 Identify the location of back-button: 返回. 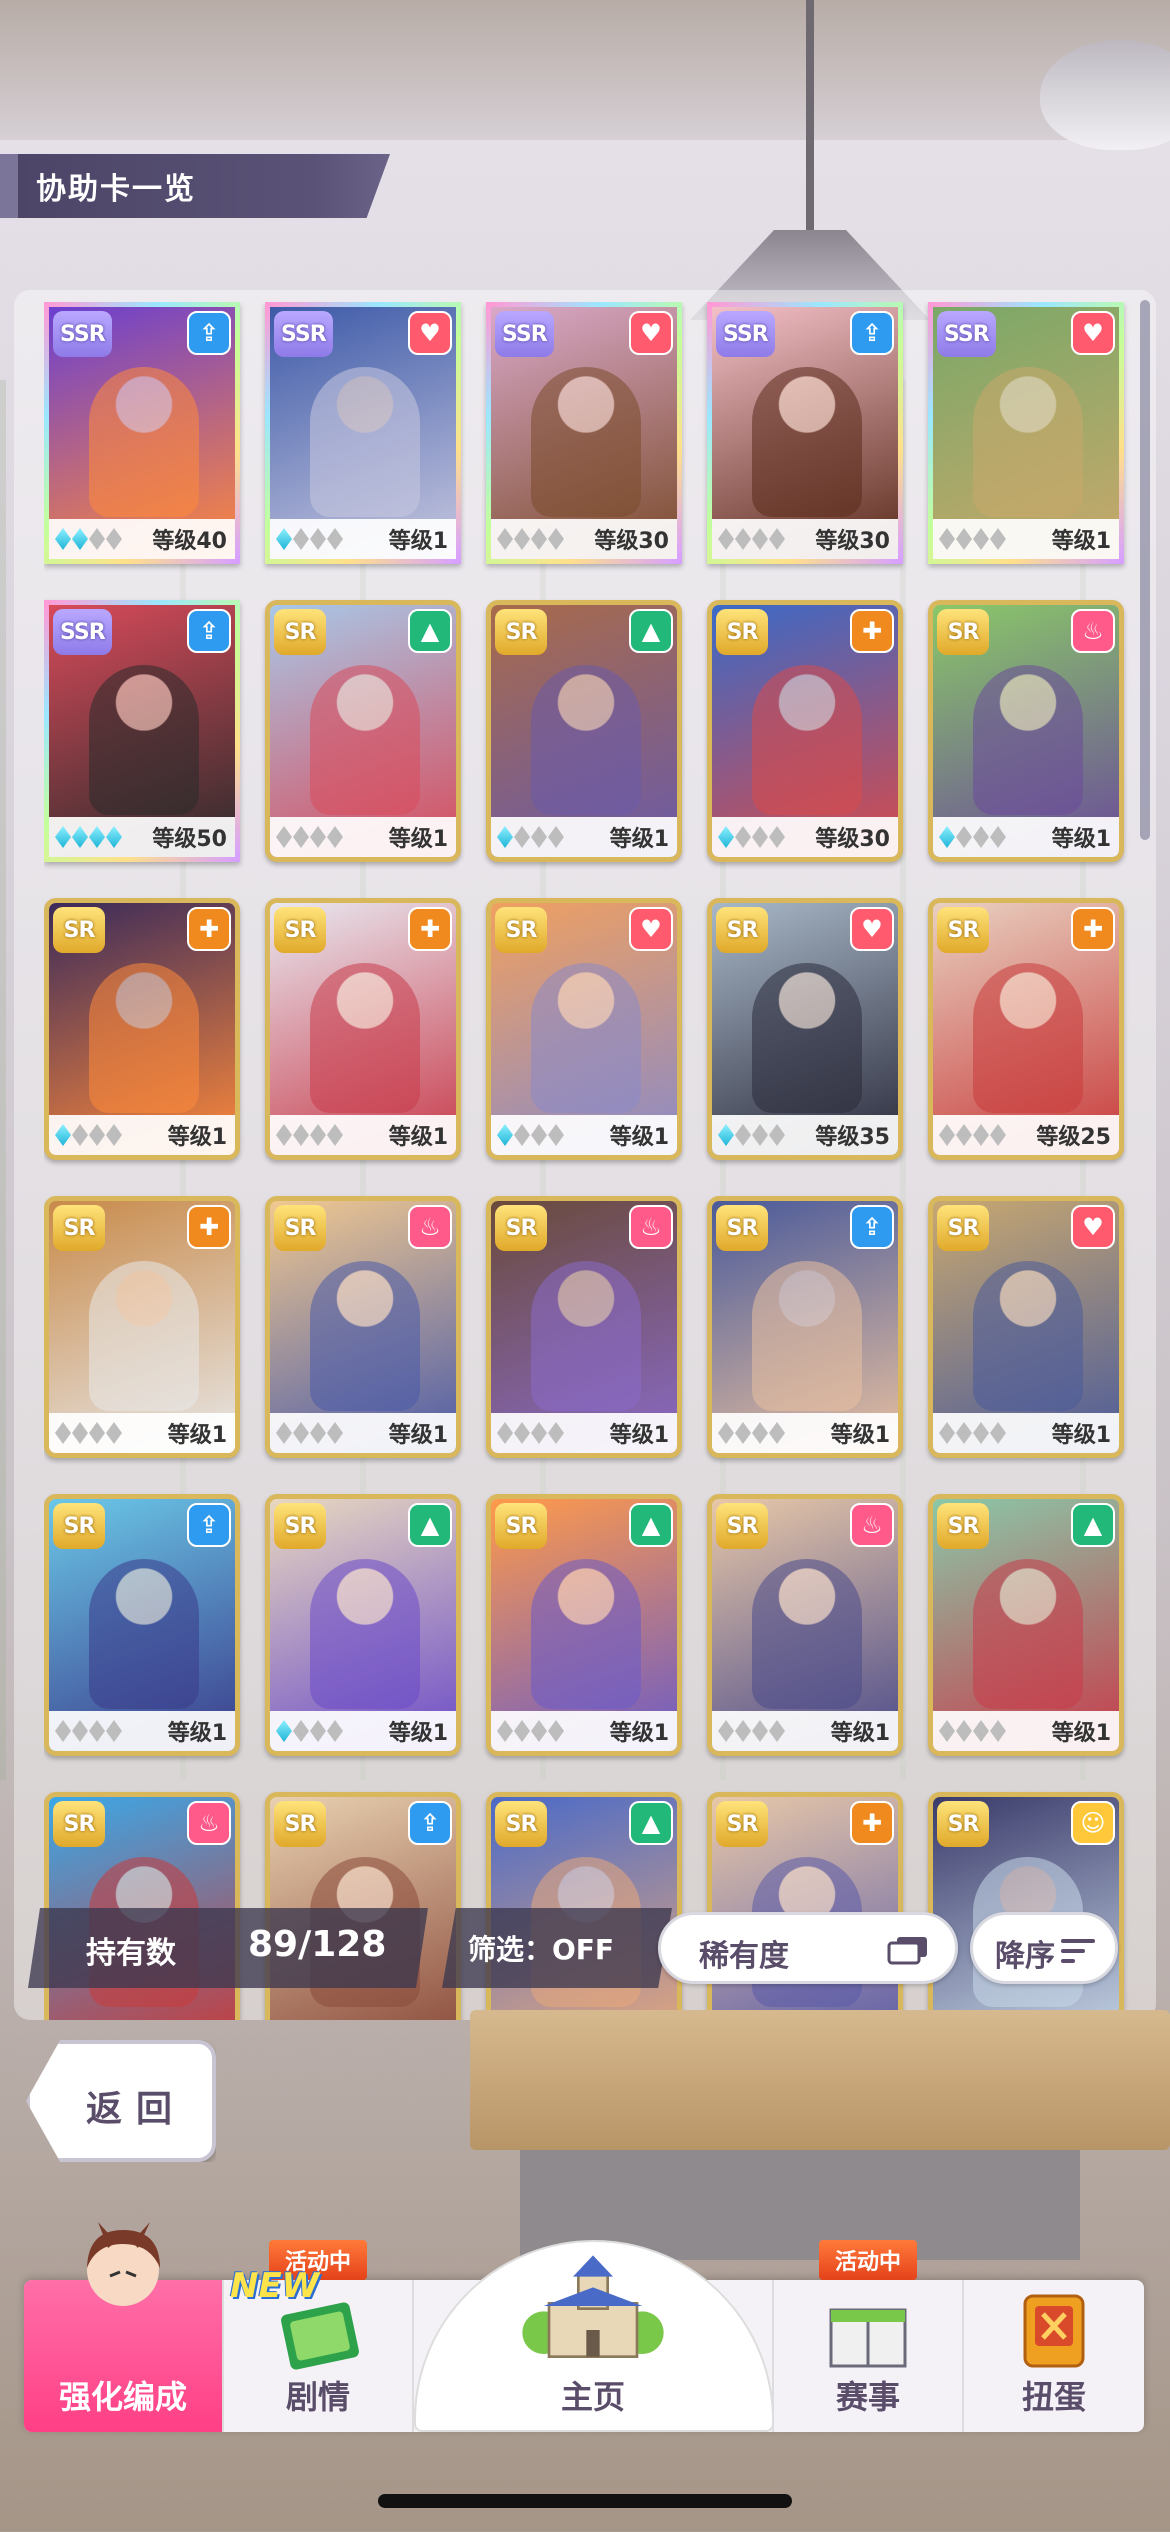
(121, 2101).